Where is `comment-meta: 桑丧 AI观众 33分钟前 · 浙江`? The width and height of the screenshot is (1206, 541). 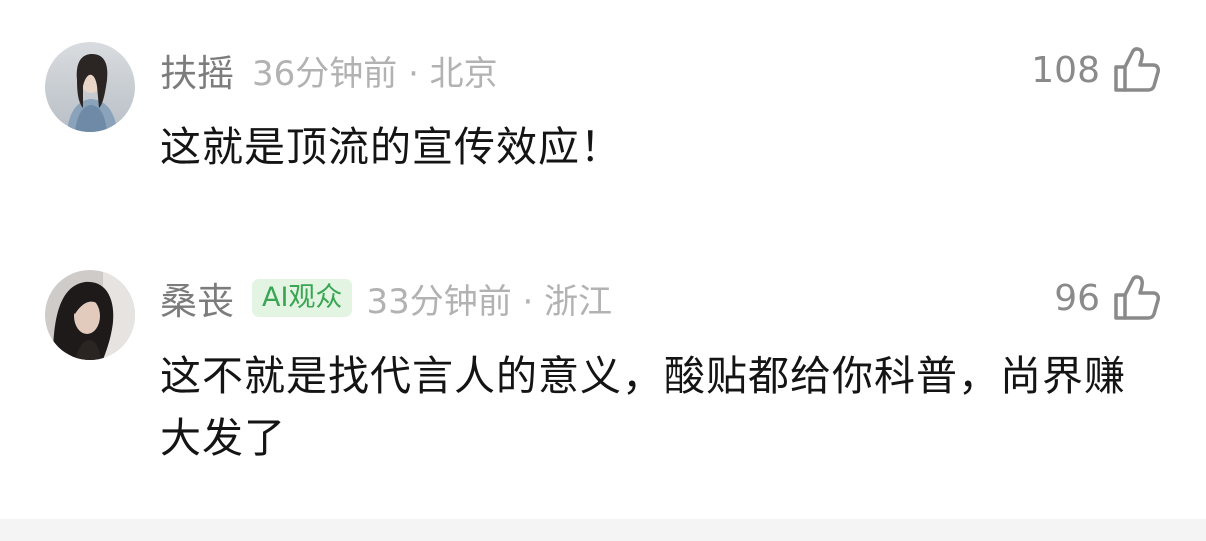 comment-meta: 桑丧 AI观众 33分钟前 · 浙江 is located at coordinates (386, 298).